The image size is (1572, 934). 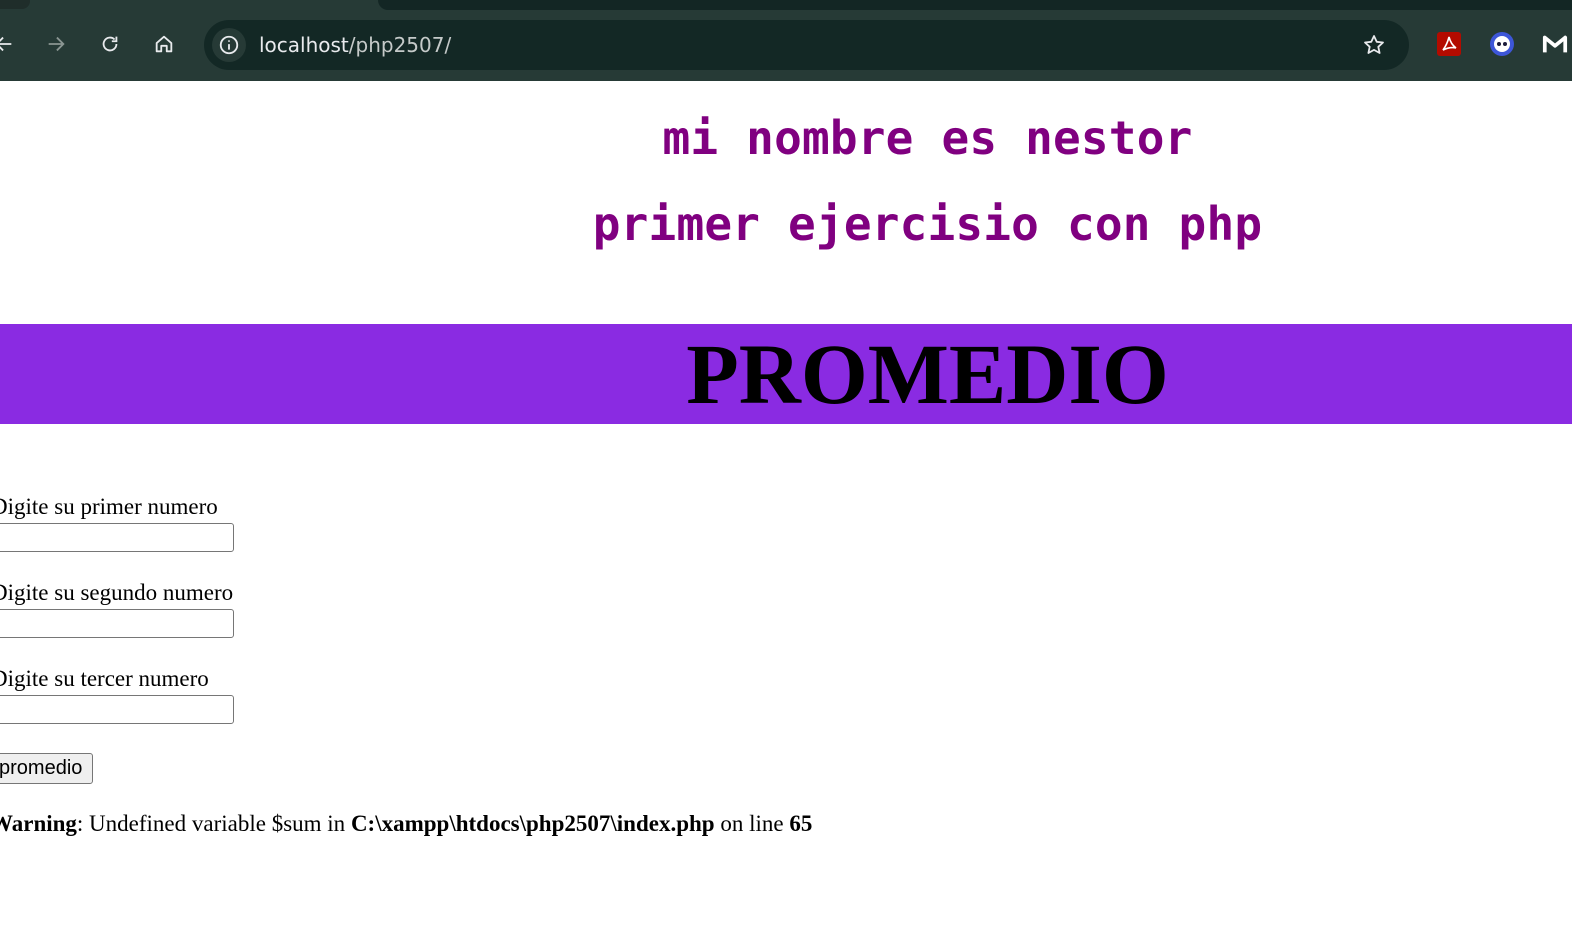 I want to click on warning-line-text: on line, so click(x=752, y=823).